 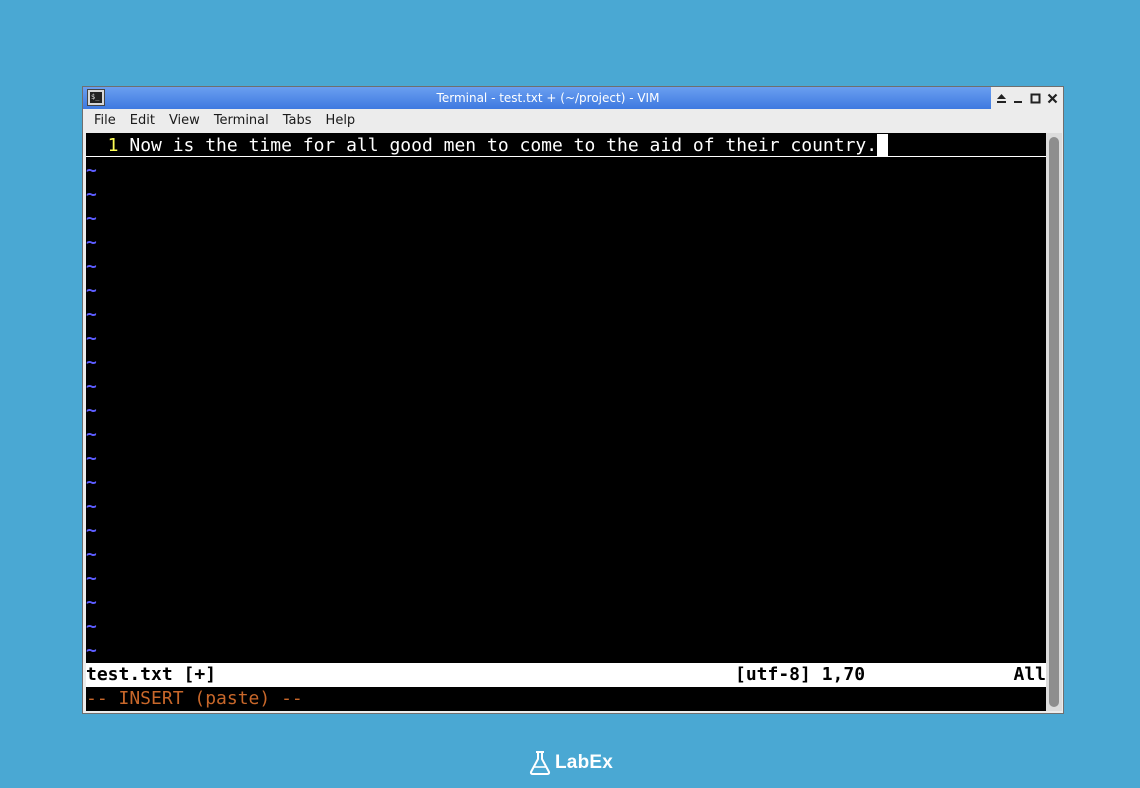 I want to click on labex-logo: LabEx, so click(x=570, y=763).